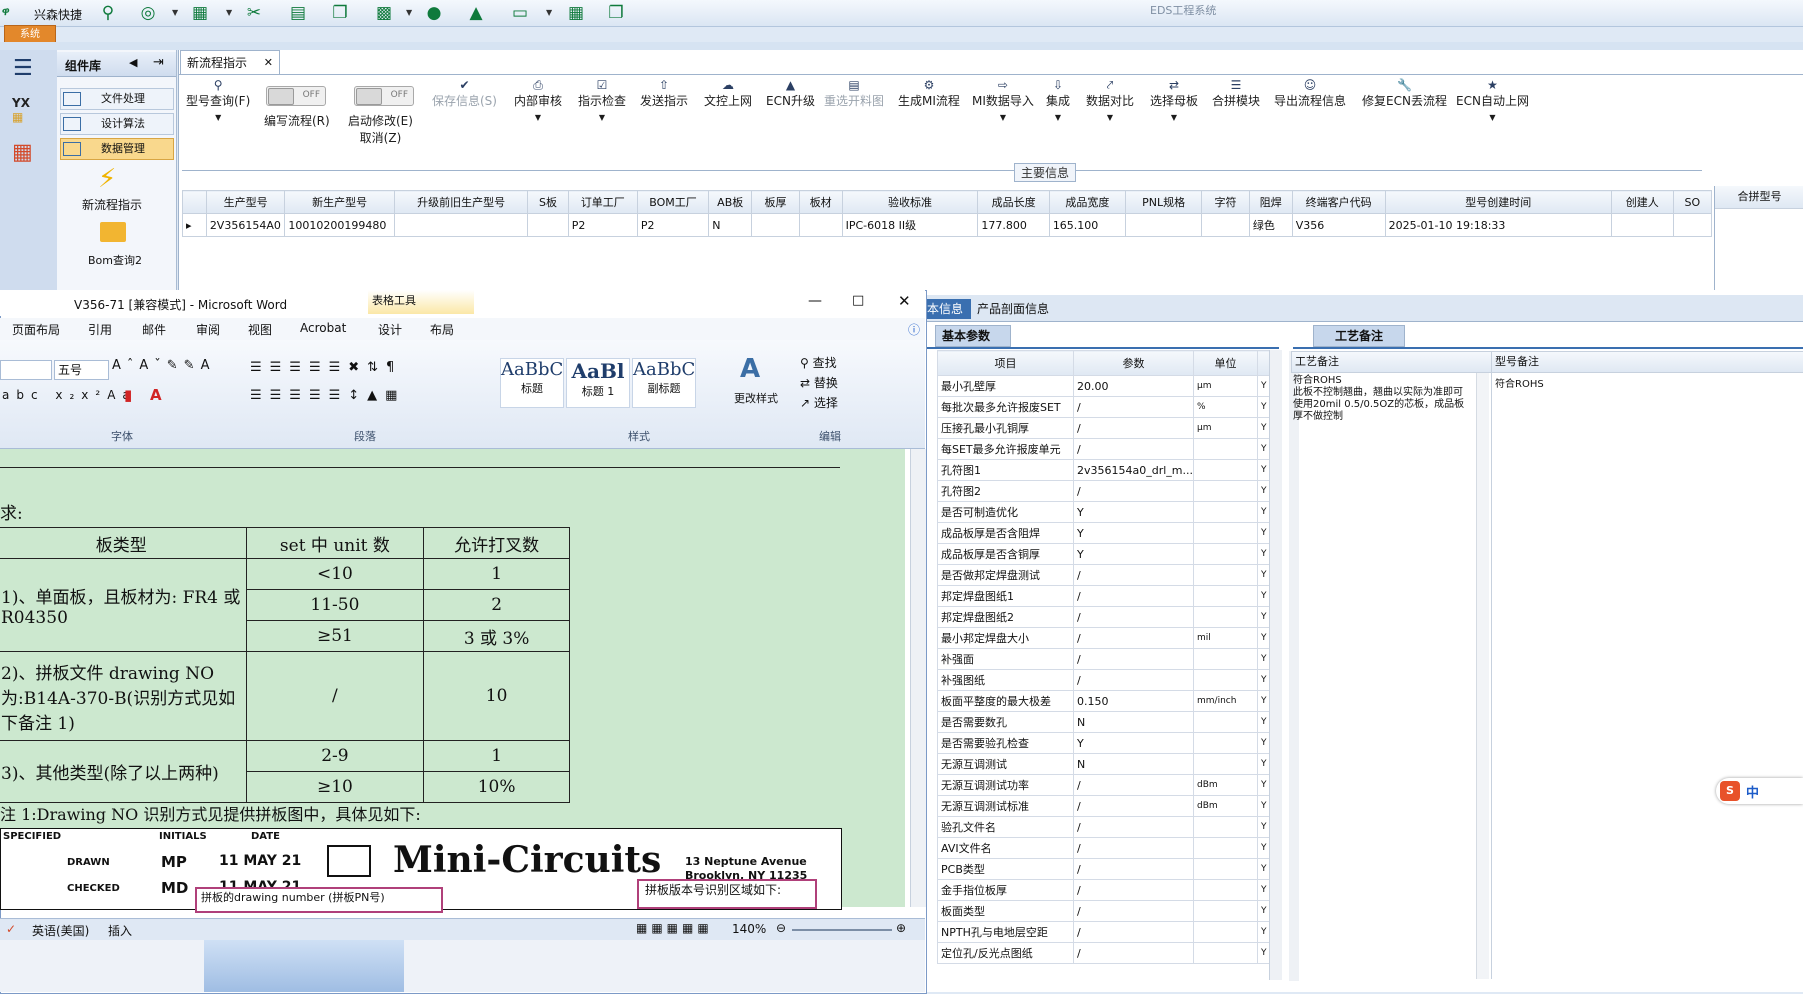 Image resolution: width=1803 pixels, height=994 pixels. What do you see at coordinates (1087, 202) in the screenshot?
I see `grid-header: 成品宽度` at bounding box center [1087, 202].